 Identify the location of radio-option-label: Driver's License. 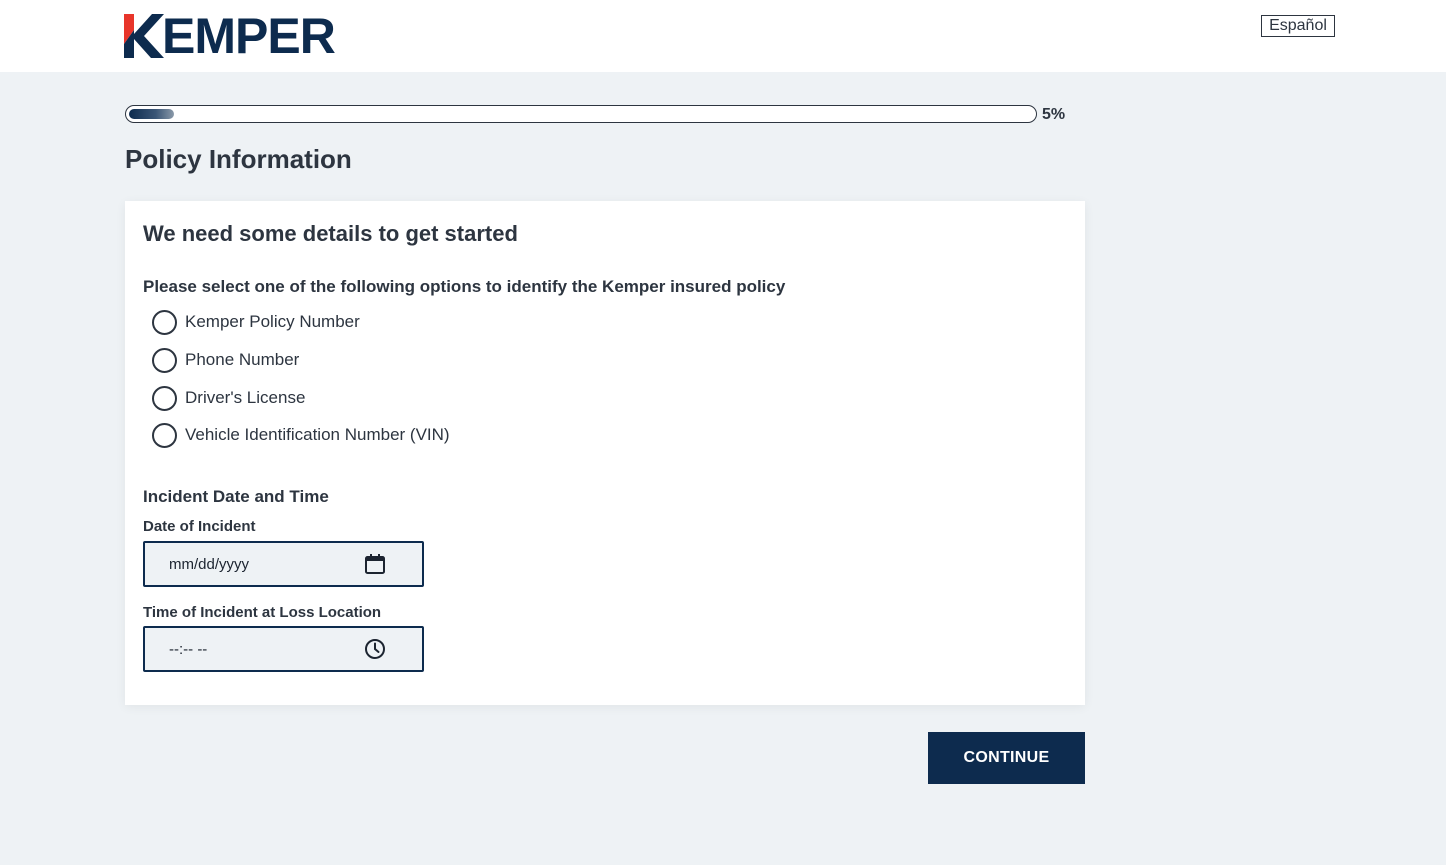
(245, 397).